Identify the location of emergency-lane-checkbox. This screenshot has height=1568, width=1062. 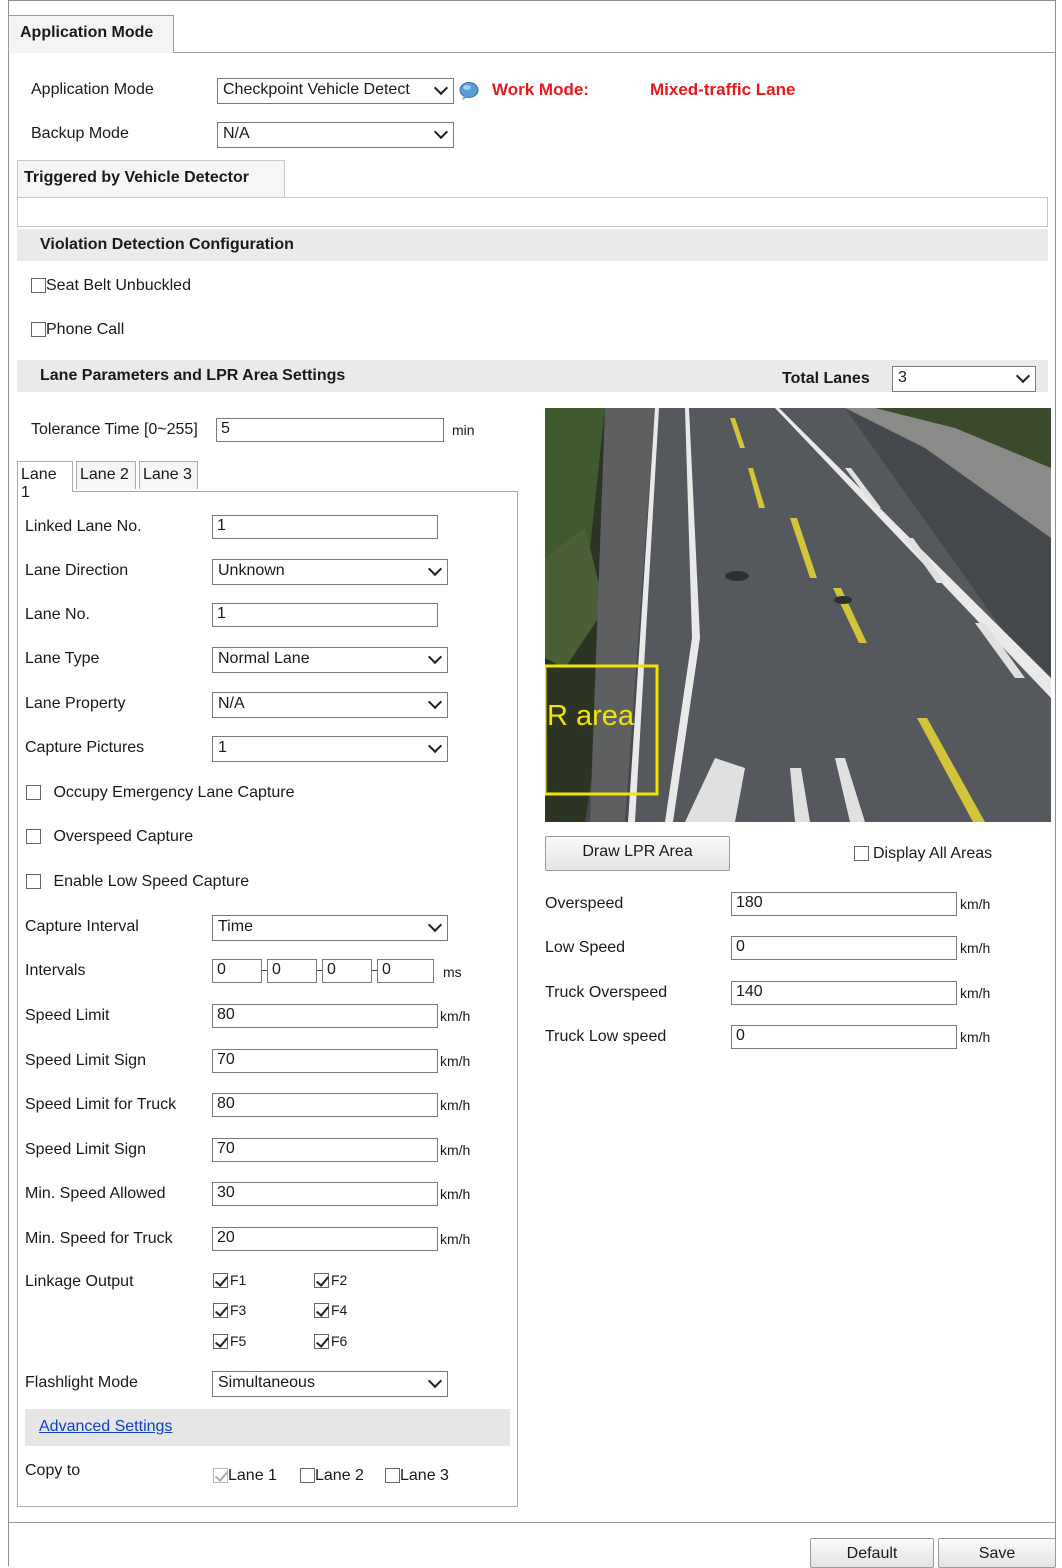
(33, 793).